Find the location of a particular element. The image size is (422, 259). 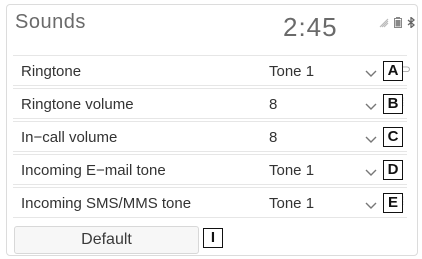

callout-a: A is located at coordinates (393, 71).